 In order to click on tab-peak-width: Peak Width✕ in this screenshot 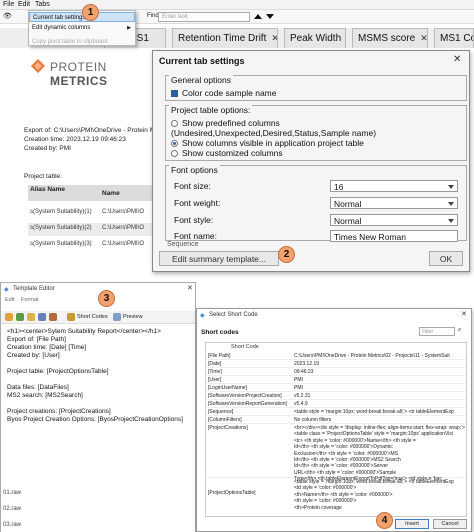, I will do `click(315, 38)`.